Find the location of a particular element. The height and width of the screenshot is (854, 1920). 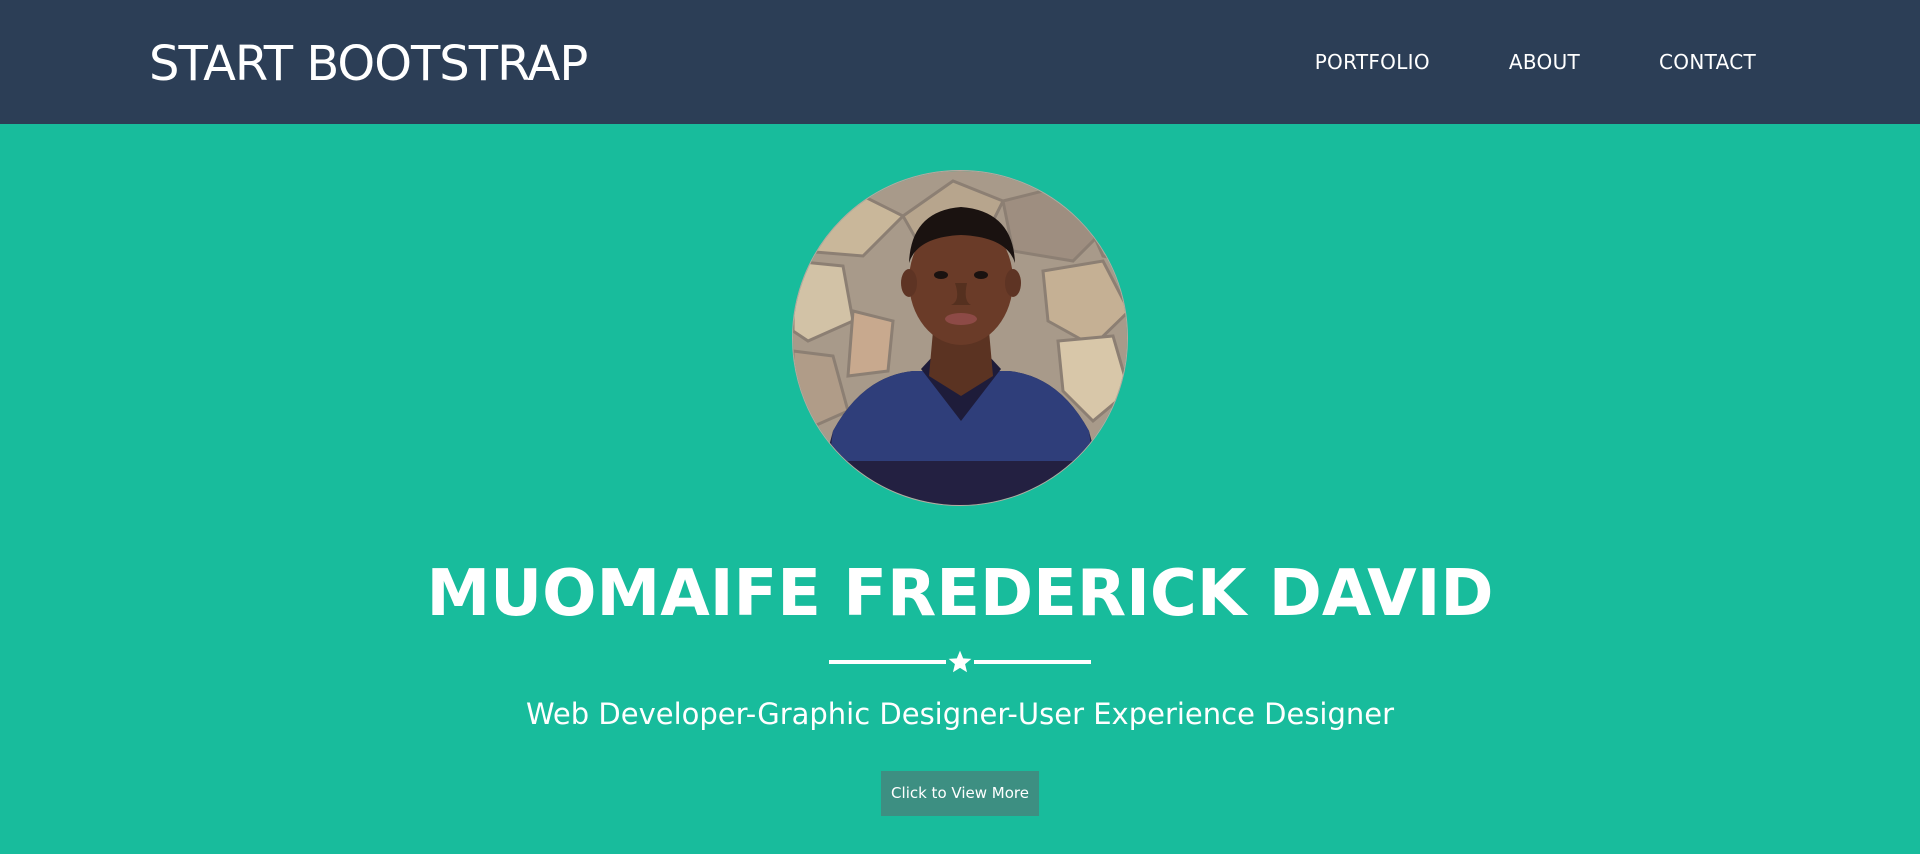

main-nav: PORTFOLIO ABOUT CONTACT is located at coordinates (1535, 62).